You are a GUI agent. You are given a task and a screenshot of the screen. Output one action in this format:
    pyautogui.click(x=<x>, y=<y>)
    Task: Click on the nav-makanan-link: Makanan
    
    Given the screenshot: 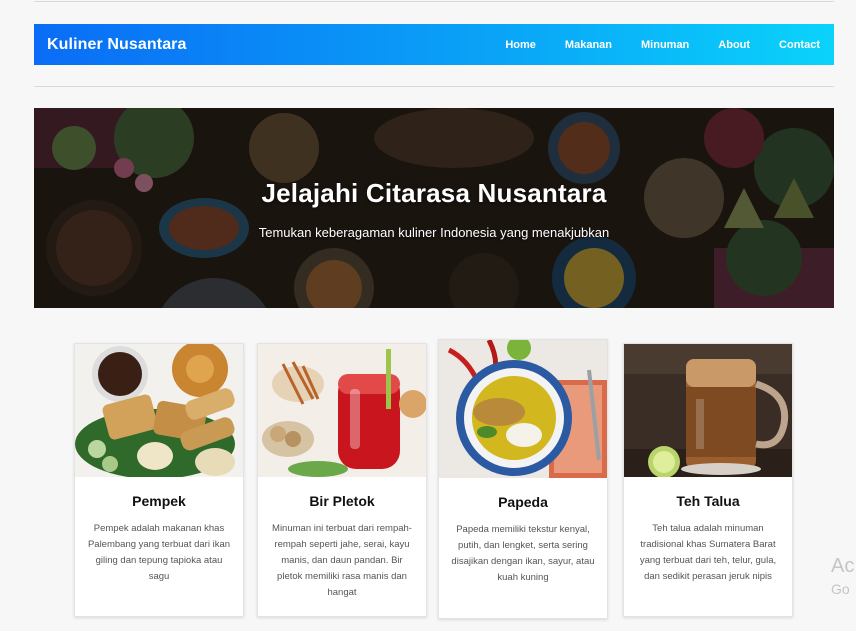 What is the action you would take?
    pyautogui.click(x=588, y=45)
    